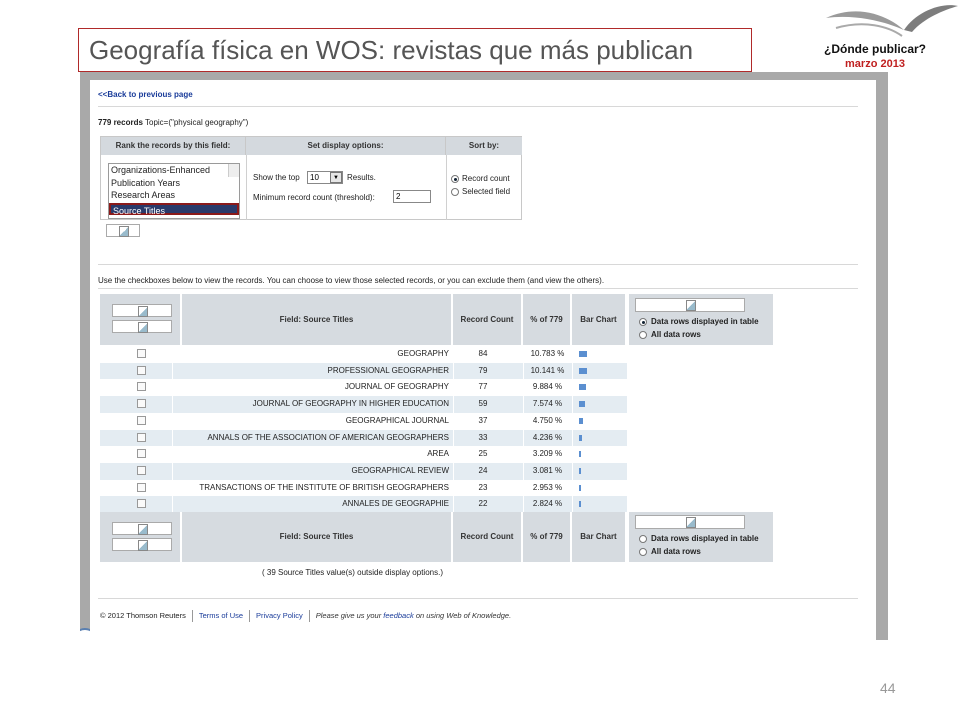 The image size is (960, 720). What do you see at coordinates (363, 354) in the screenshot?
I see `table-row: GEOGRAPHY 84 10.783 %` at bounding box center [363, 354].